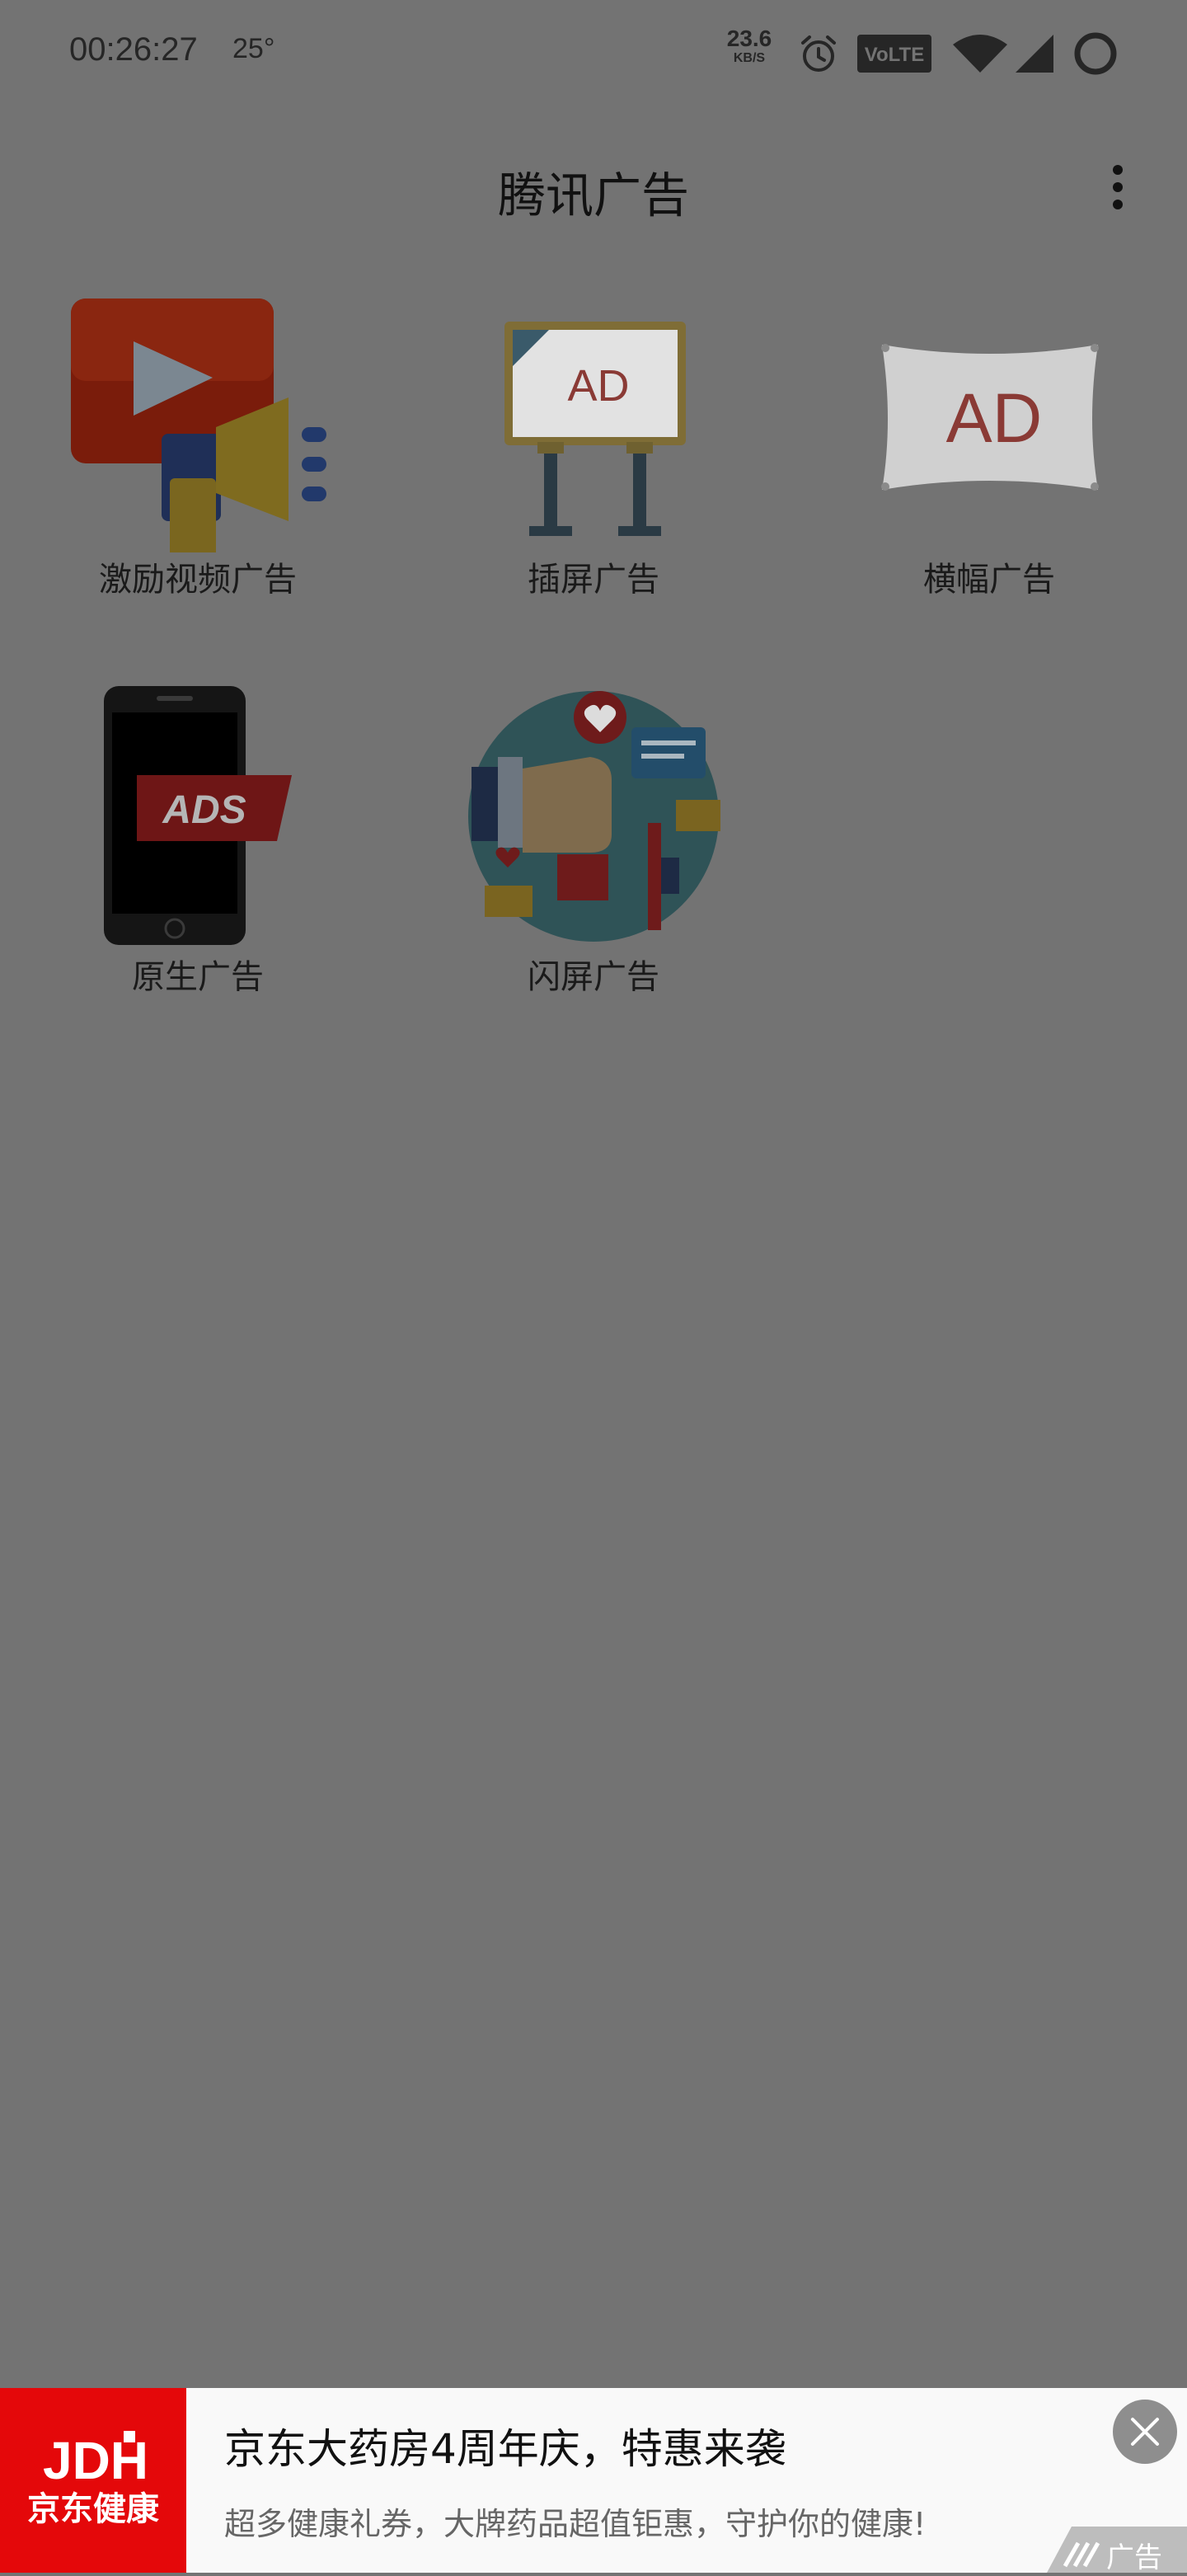  What do you see at coordinates (989, 580) in the screenshot?
I see `tile-label: 横幅广告` at bounding box center [989, 580].